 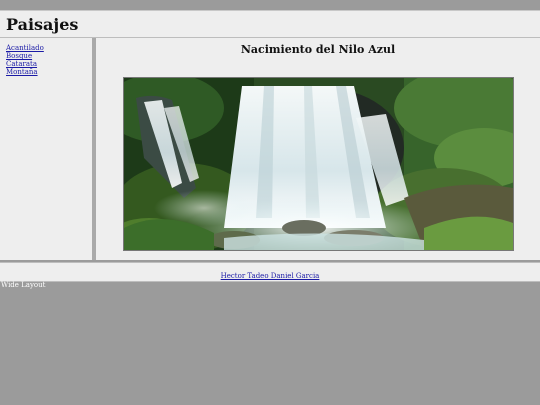 What do you see at coordinates (21, 64) in the screenshot?
I see `nav-link-catarata: Catarata` at bounding box center [21, 64].